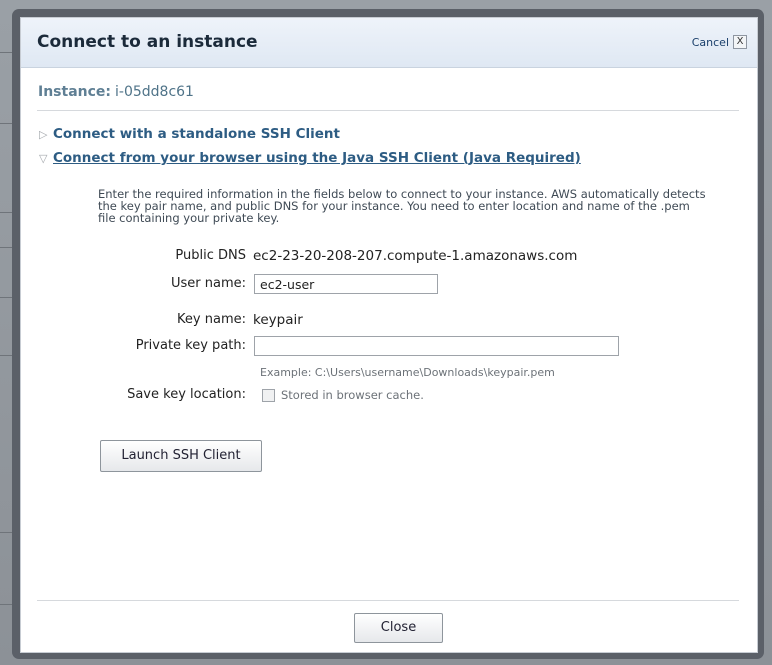 The image size is (772, 665). What do you see at coordinates (352, 395) in the screenshot?
I see `save-key-checkbox-label: Stored in browser cache.` at bounding box center [352, 395].